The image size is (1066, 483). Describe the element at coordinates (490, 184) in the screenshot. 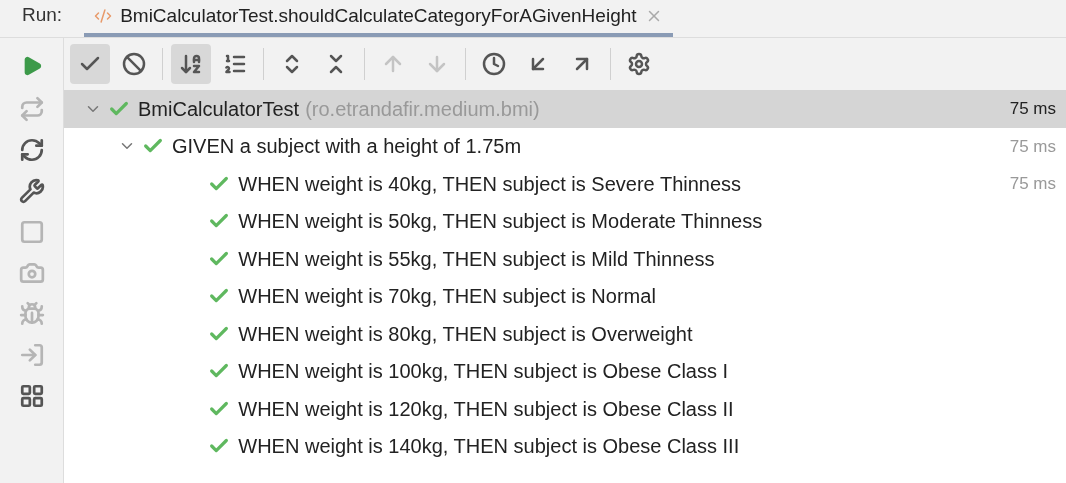

I see `test-name: WHEN weight is 40kg, THEN subject is Severe Thinness` at that location.